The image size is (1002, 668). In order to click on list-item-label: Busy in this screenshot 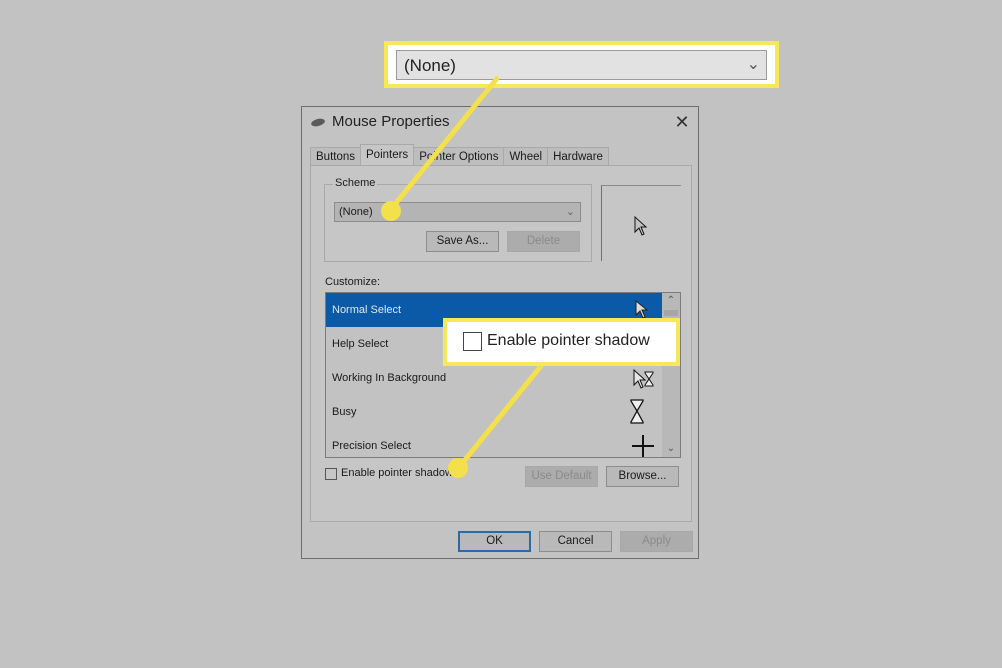, I will do `click(344, 412)`.